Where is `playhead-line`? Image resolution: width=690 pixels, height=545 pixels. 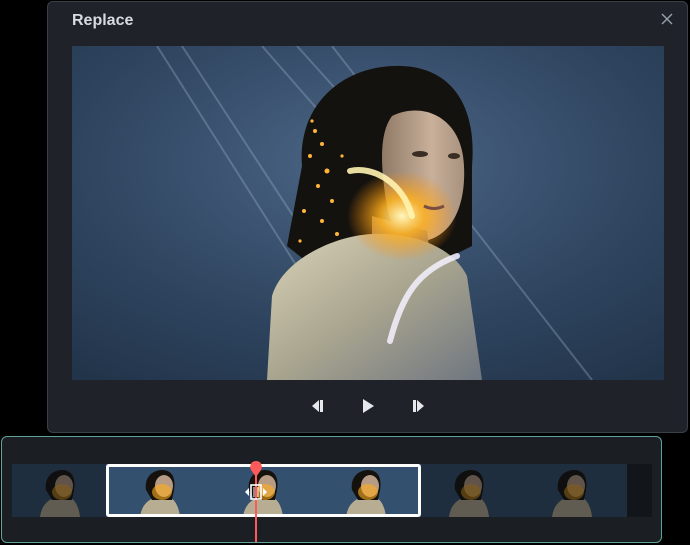
playhead-line is located at coordinates (256, 505).